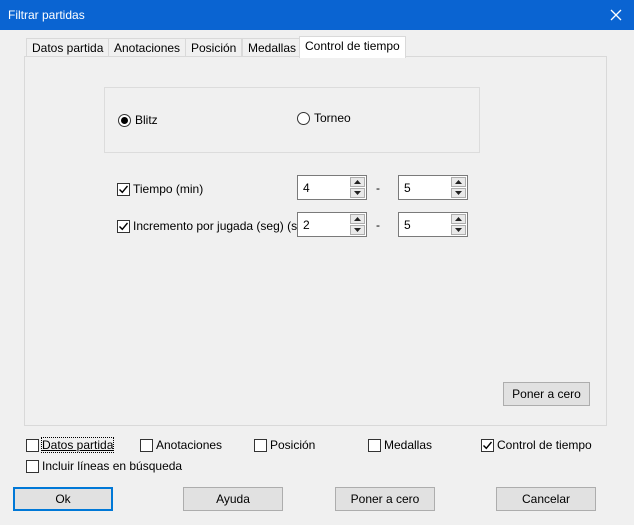  I want to click on button-label: Ayuda, so click(233, 499).